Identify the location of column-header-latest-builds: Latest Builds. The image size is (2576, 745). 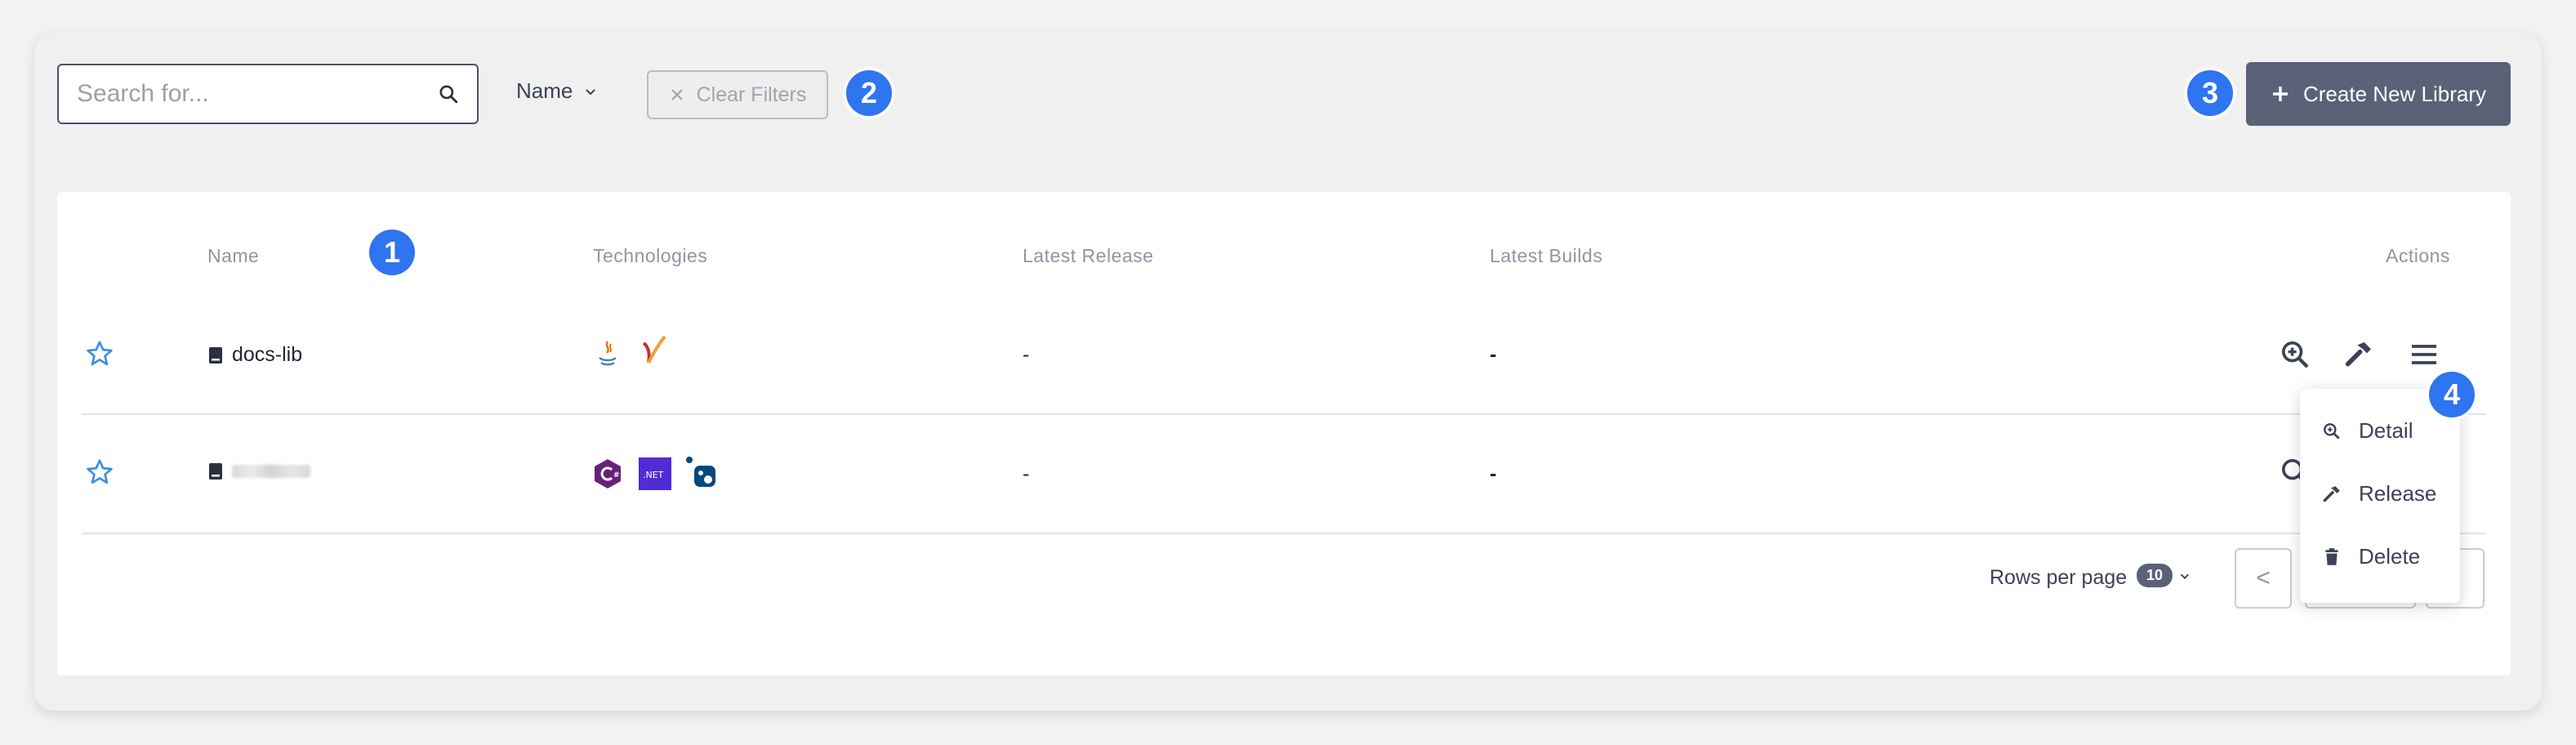
(1546, 255).